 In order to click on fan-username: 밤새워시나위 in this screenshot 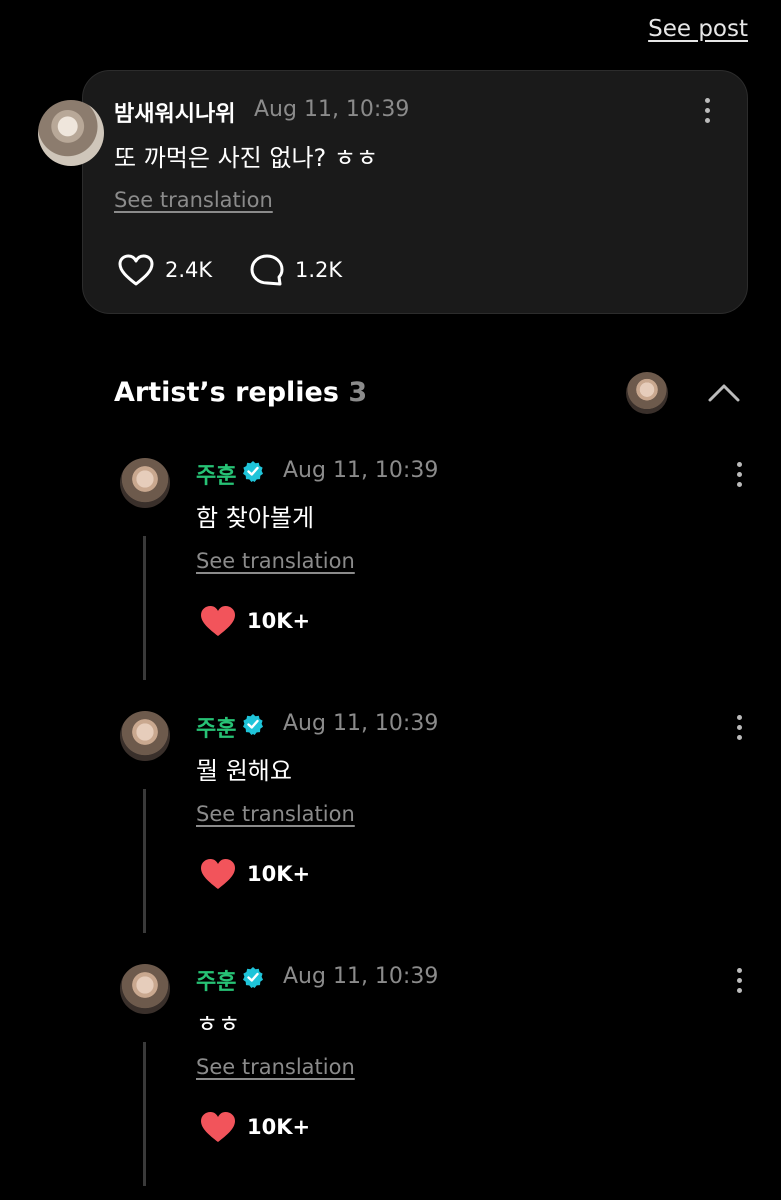, I will do `click(174, 112)`.